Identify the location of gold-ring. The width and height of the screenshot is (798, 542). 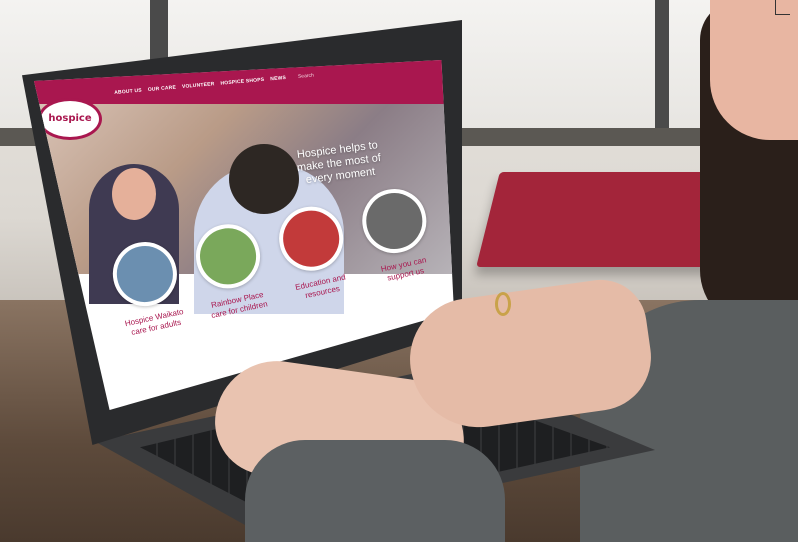
(503, 304).